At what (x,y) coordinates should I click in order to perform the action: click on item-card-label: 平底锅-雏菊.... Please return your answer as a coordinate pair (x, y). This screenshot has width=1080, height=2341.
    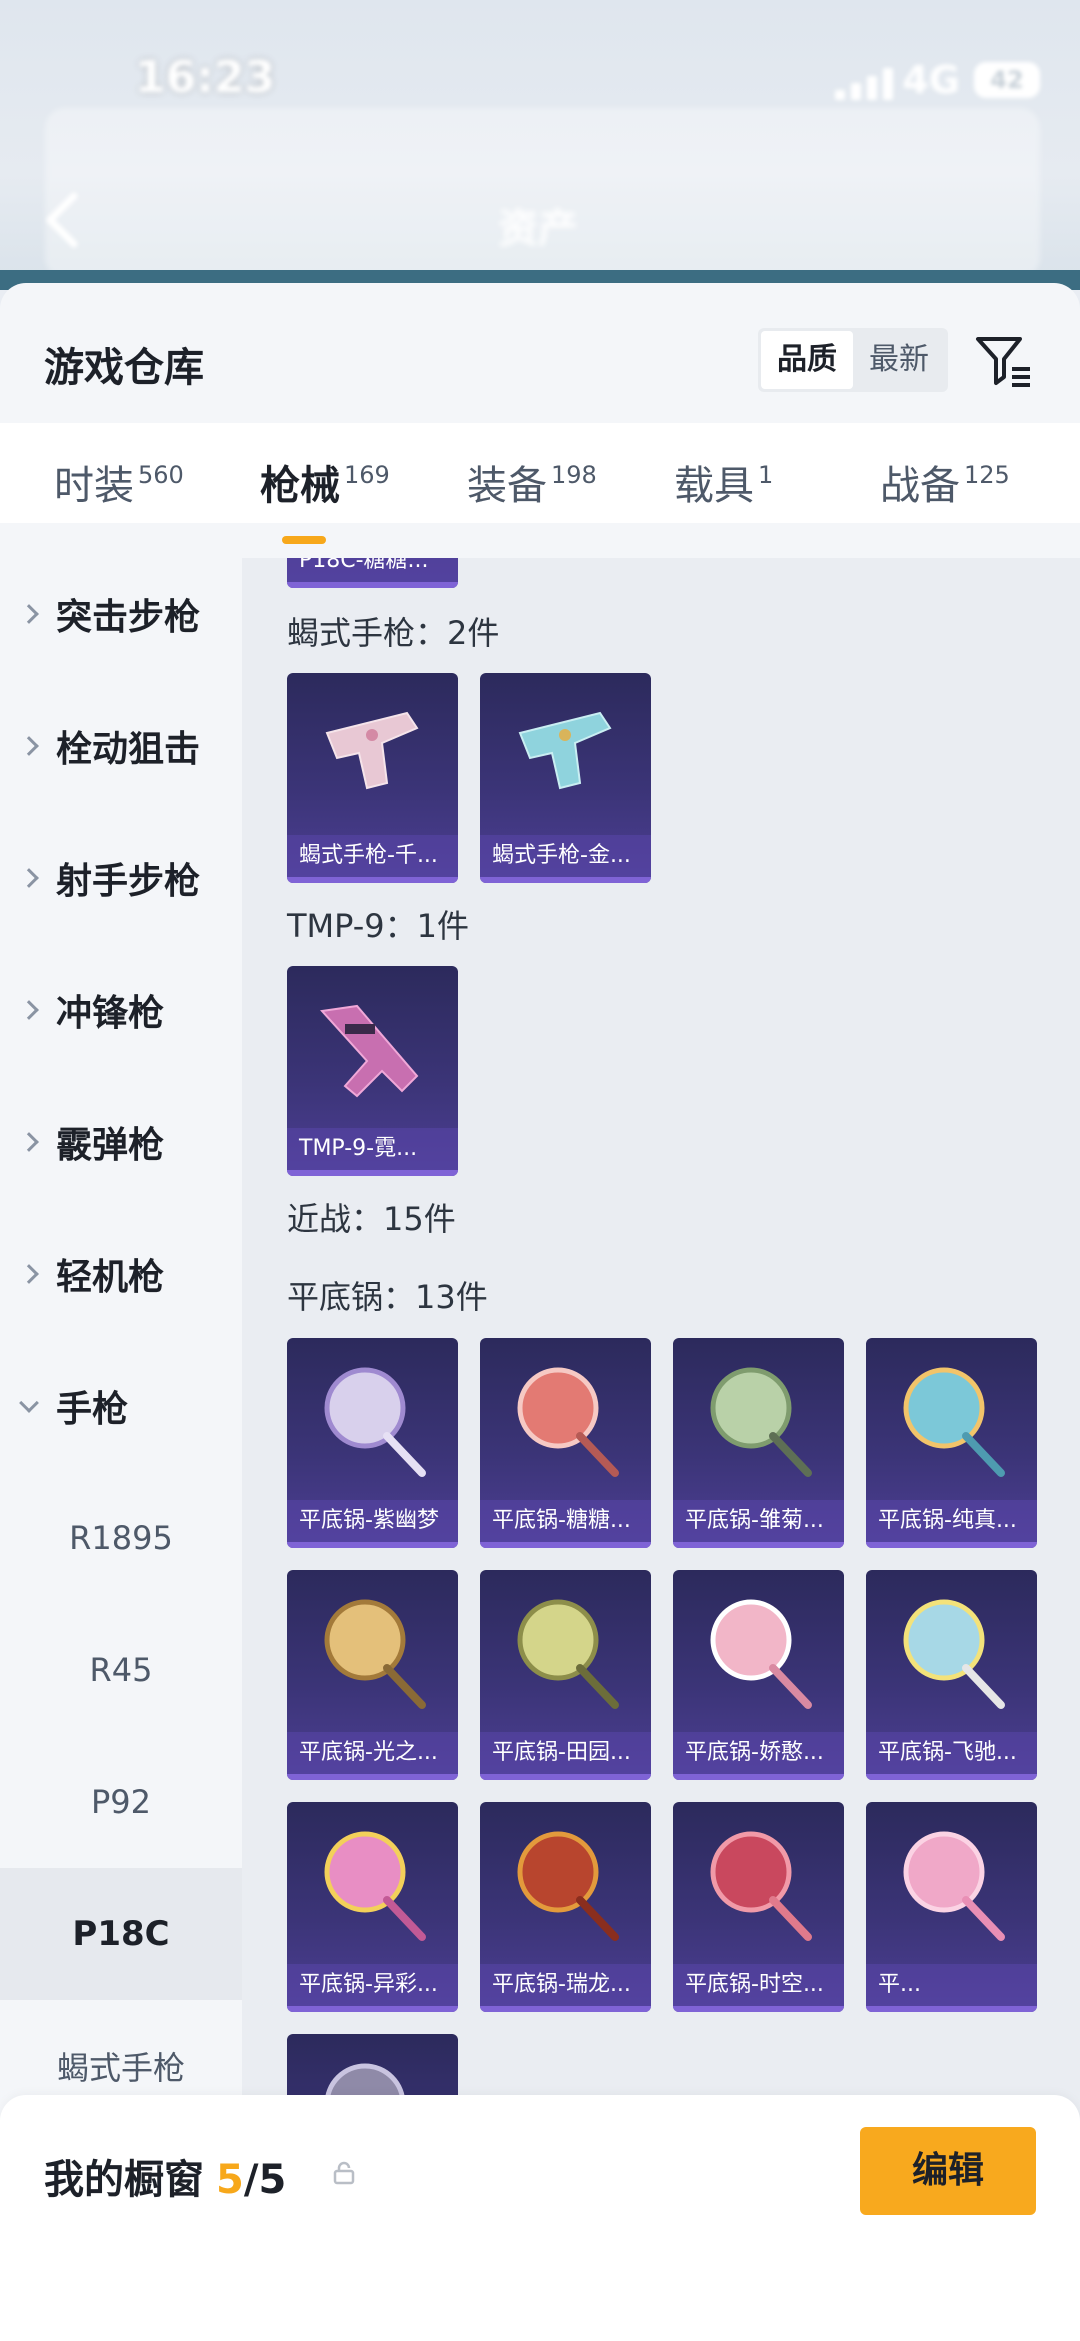
    Looking at the image, I should click on (758, 1521).